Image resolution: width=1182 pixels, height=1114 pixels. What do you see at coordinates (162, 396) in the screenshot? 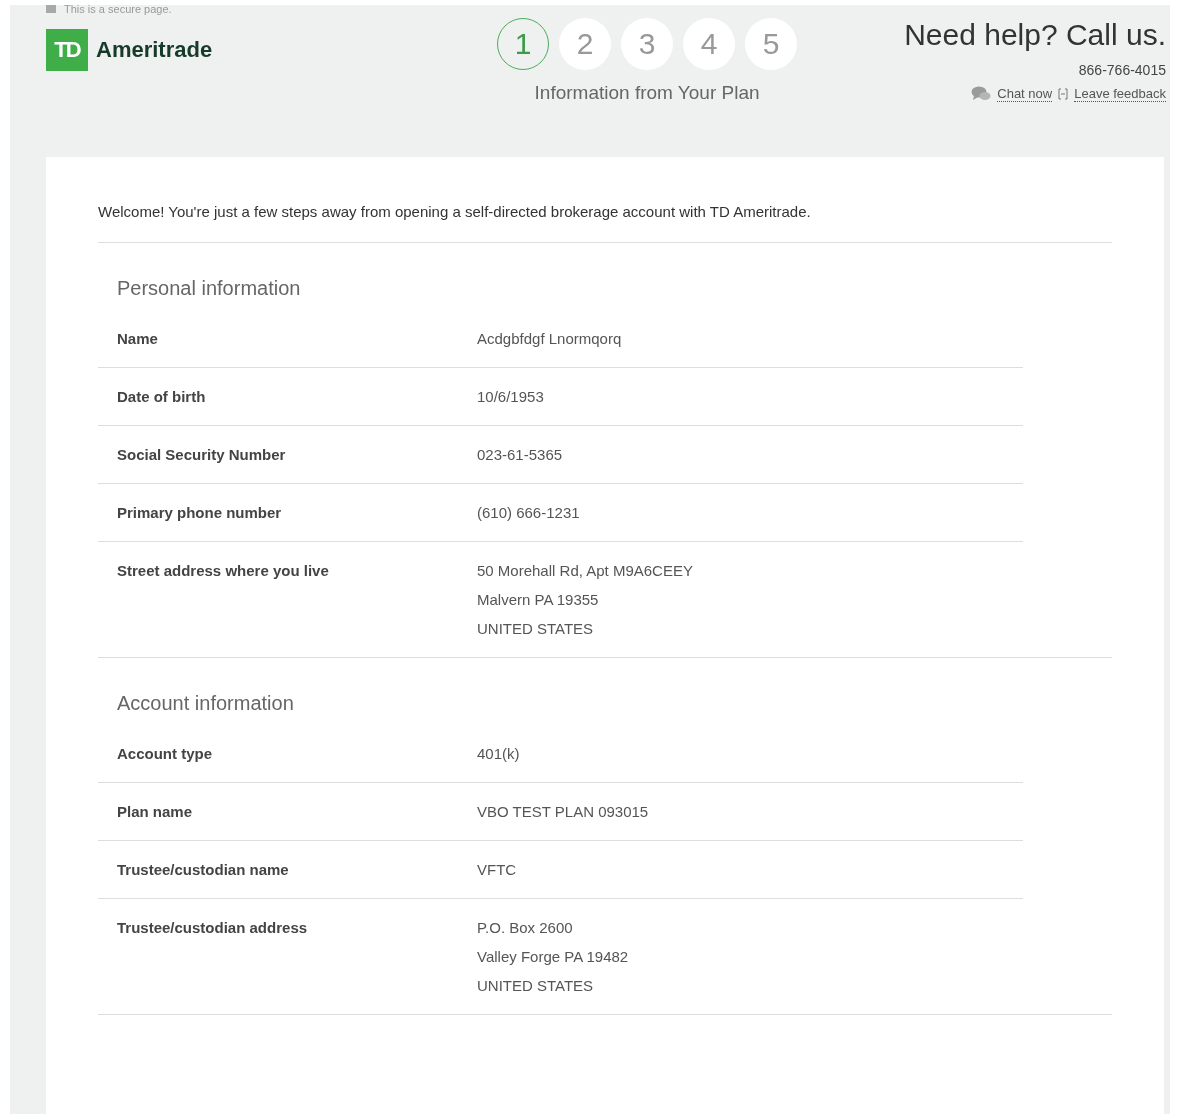
I see `field-label: Date of birth` at bounding box center [162, 396].